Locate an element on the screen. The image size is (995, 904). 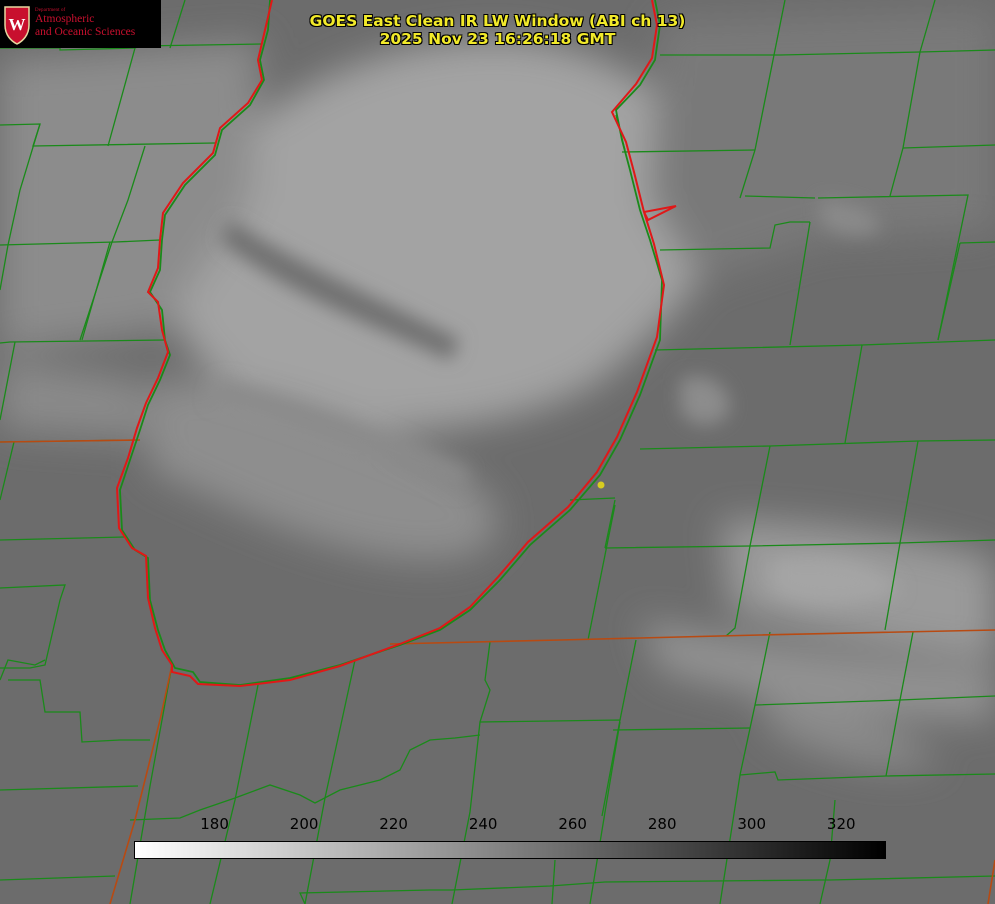
colorbar-tick-300: 300 is located at coordinates (752, 824).